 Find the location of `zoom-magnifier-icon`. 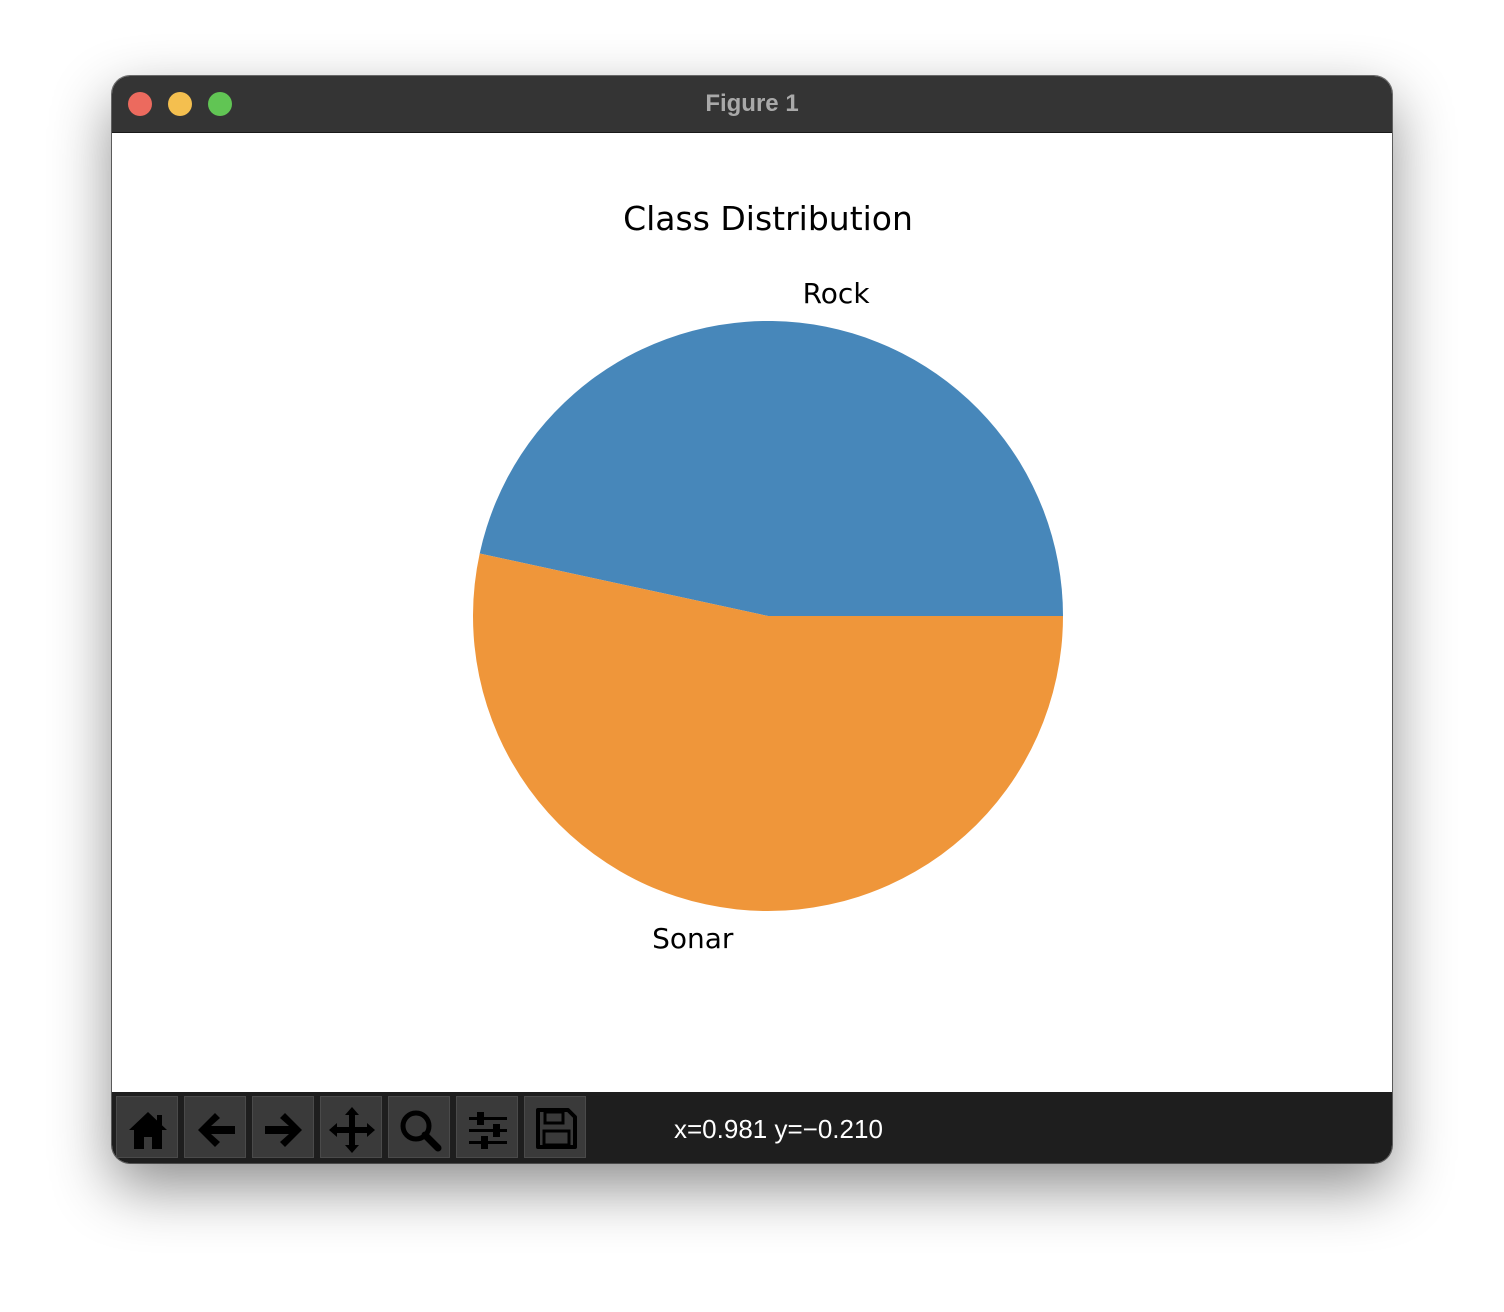

zoom-magnifier-icon is located at coordinates (421, 1131).